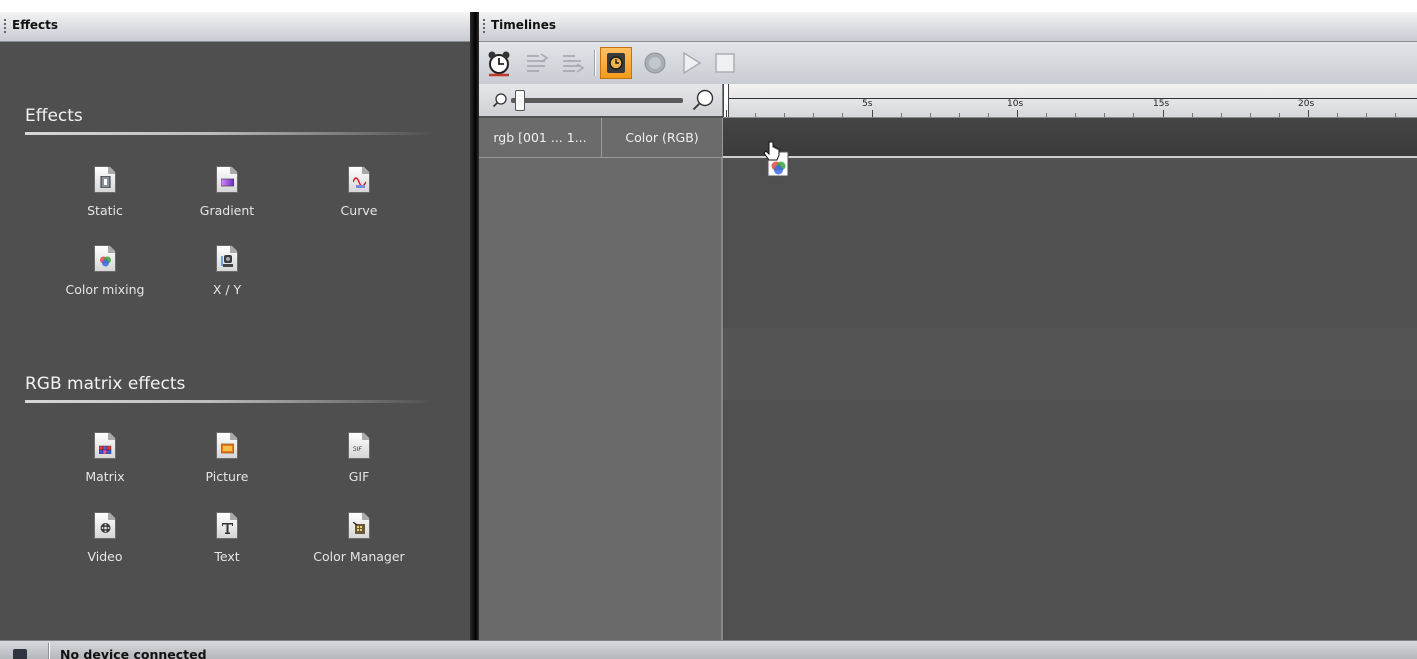 This screenshot has width=1417, height=659. What do you see at coordinates (708, 6) in the screenshot?
I see `window-top-strip` at bounding box center [708, 6].